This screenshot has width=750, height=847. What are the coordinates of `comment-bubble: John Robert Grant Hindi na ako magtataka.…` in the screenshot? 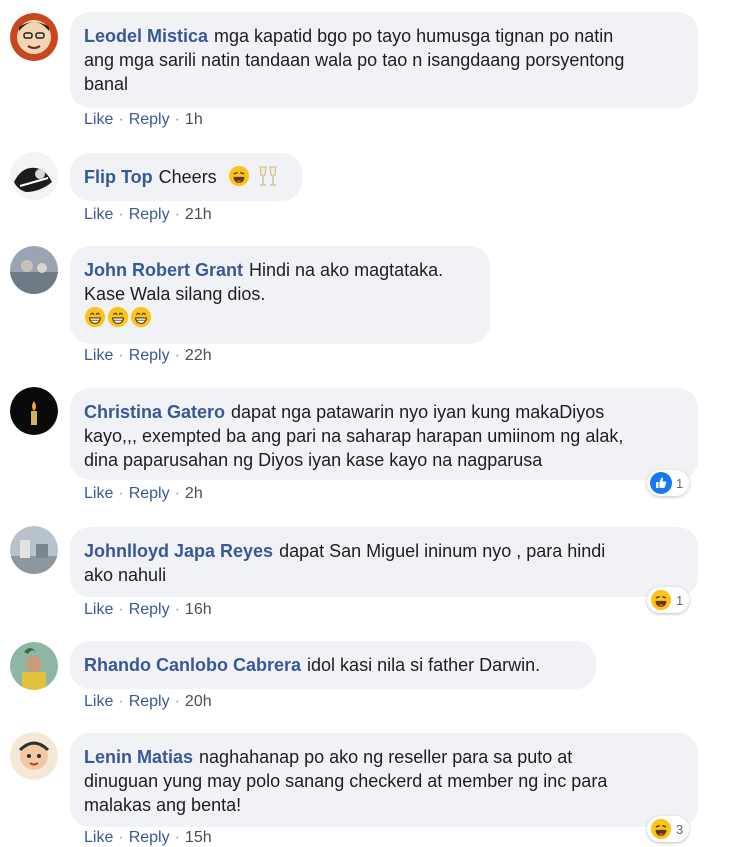 It's located at (280, 295).